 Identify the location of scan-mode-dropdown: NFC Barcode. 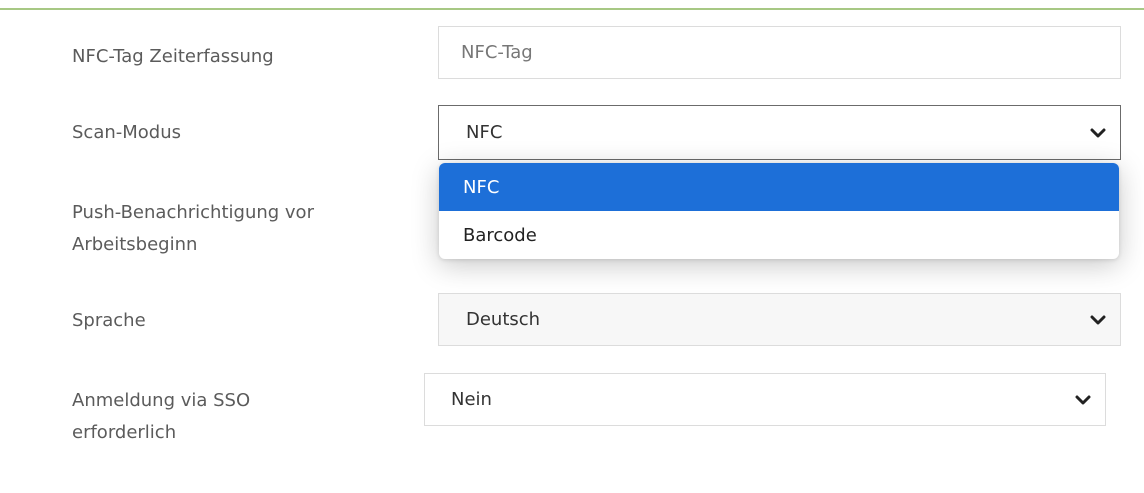
(779, 211).